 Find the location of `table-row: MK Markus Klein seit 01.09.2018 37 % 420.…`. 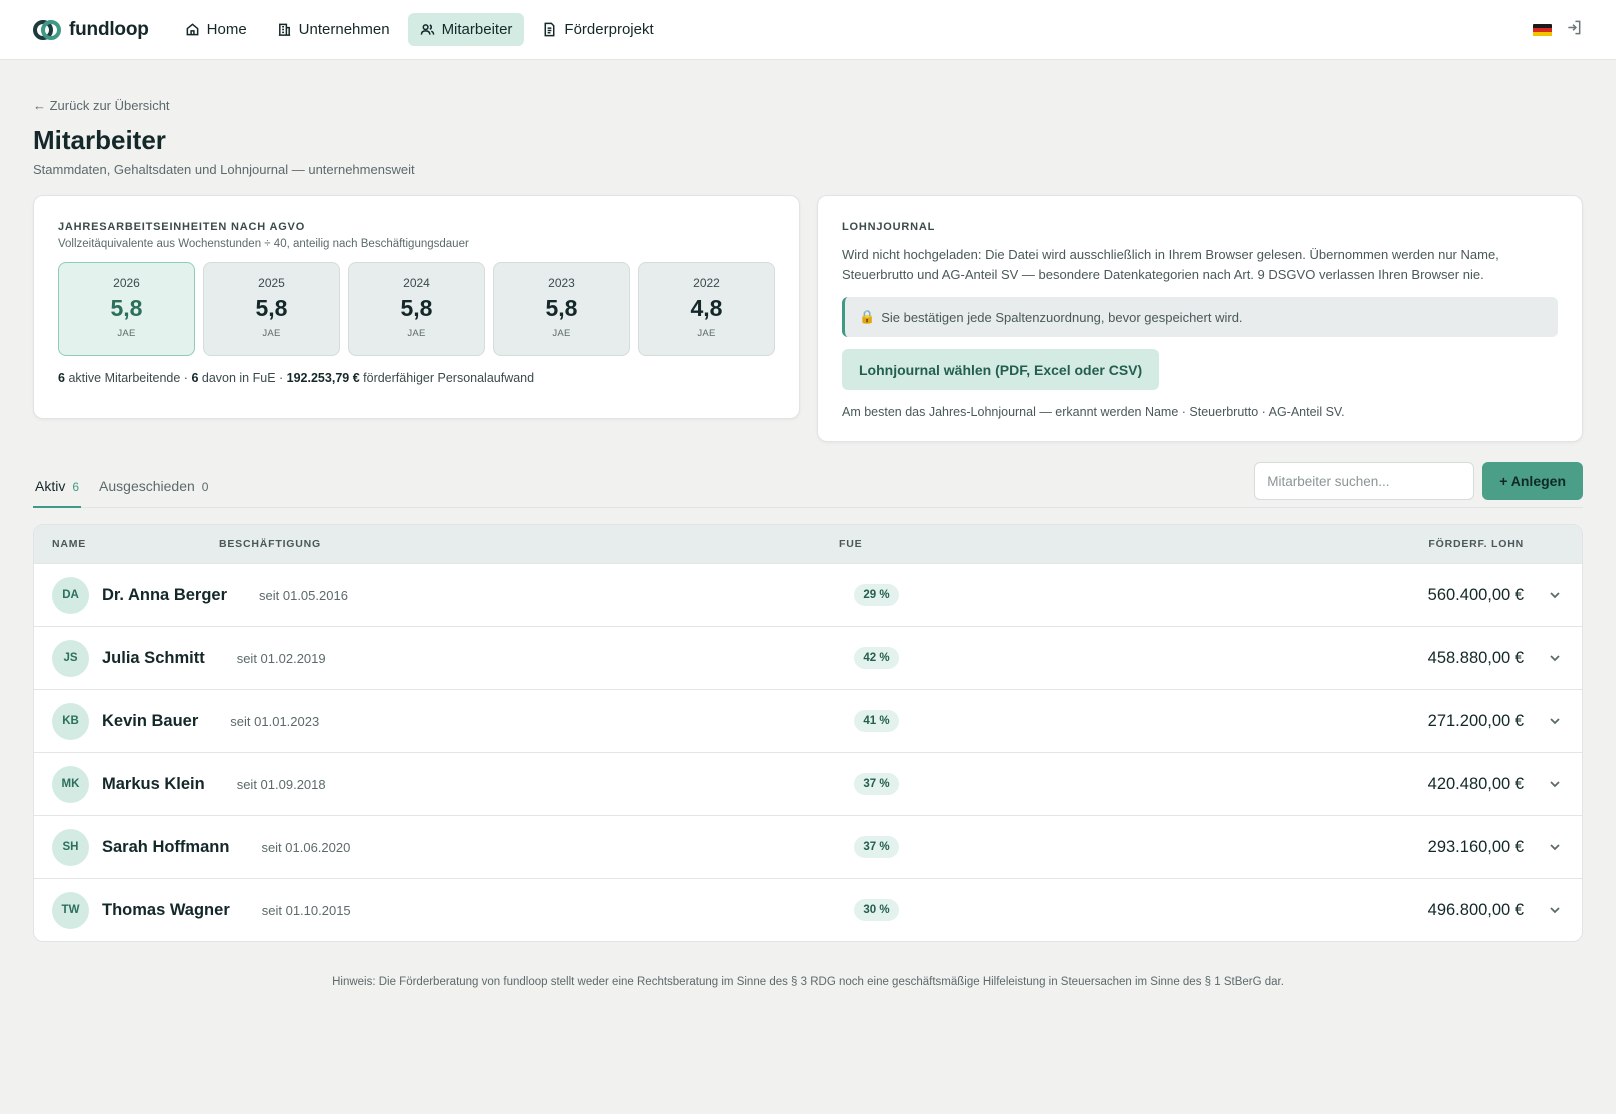

table-row: MK Markus Klein seit 01.09.2018 37 % 420.… is located at coordinates (808, 783).